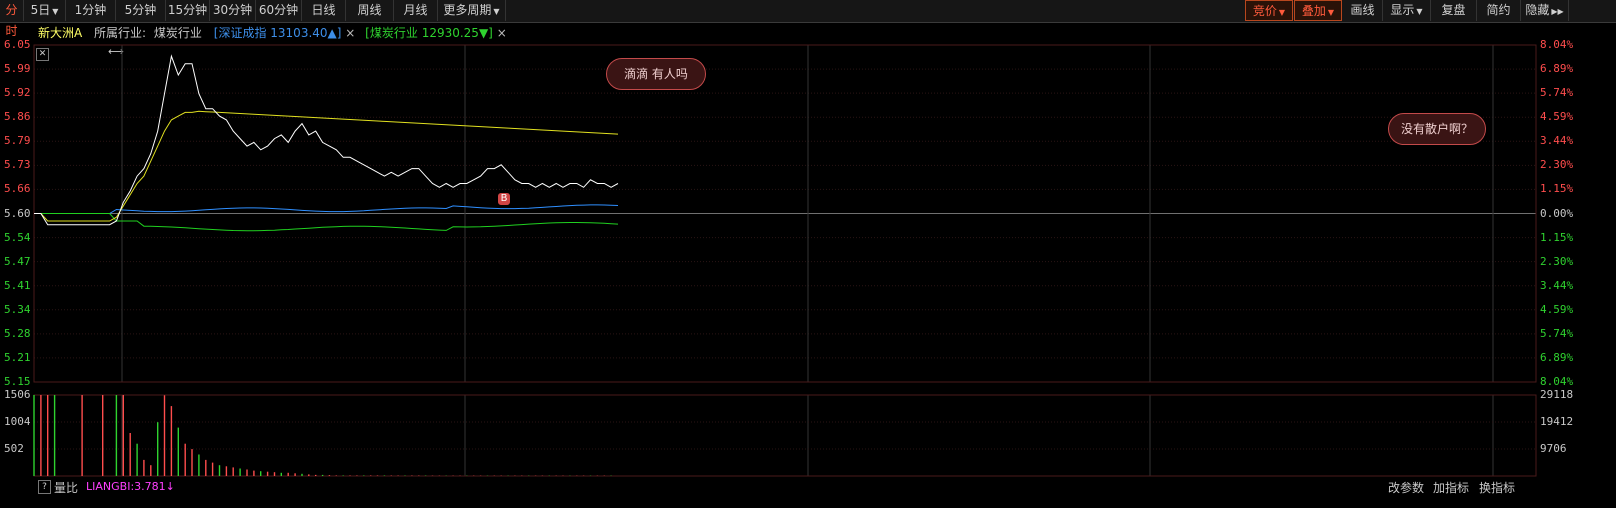  What do you see at coordinates (66, 487) in the screenshot?
I see `ratio-label: 量比` at bounding box center [66, 487].